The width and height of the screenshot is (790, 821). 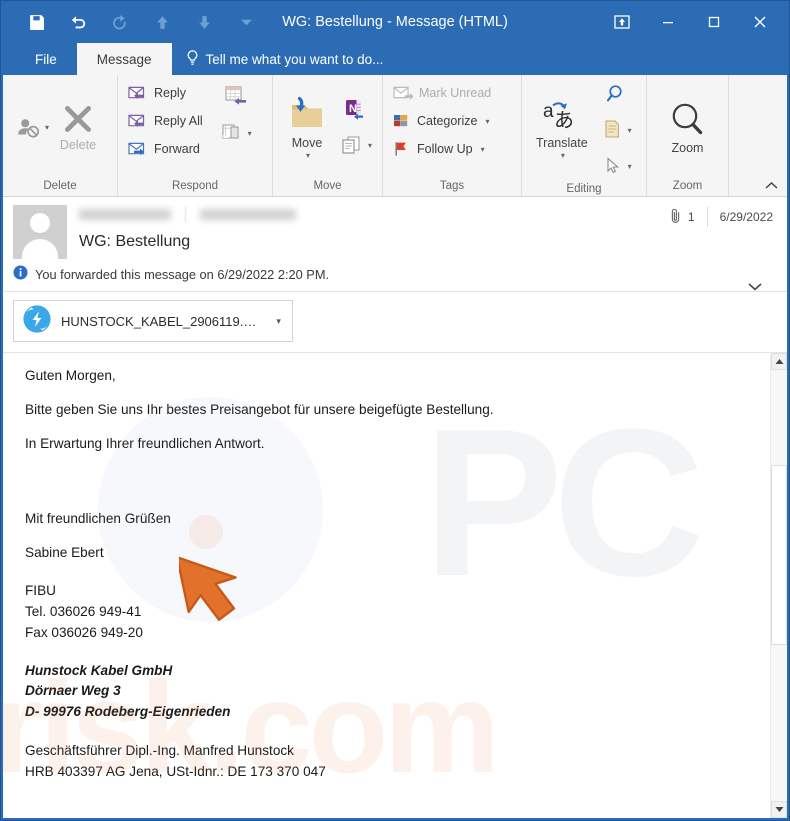 I want to click on scroll-up-button, so click(x=779, y=361).